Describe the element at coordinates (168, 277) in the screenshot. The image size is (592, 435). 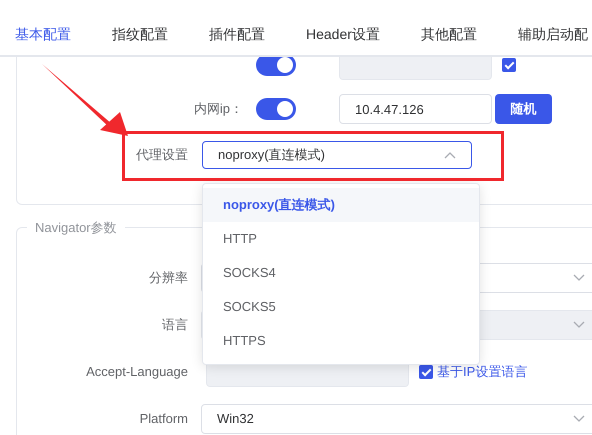
I see `field-label: 分辨率` at that location.